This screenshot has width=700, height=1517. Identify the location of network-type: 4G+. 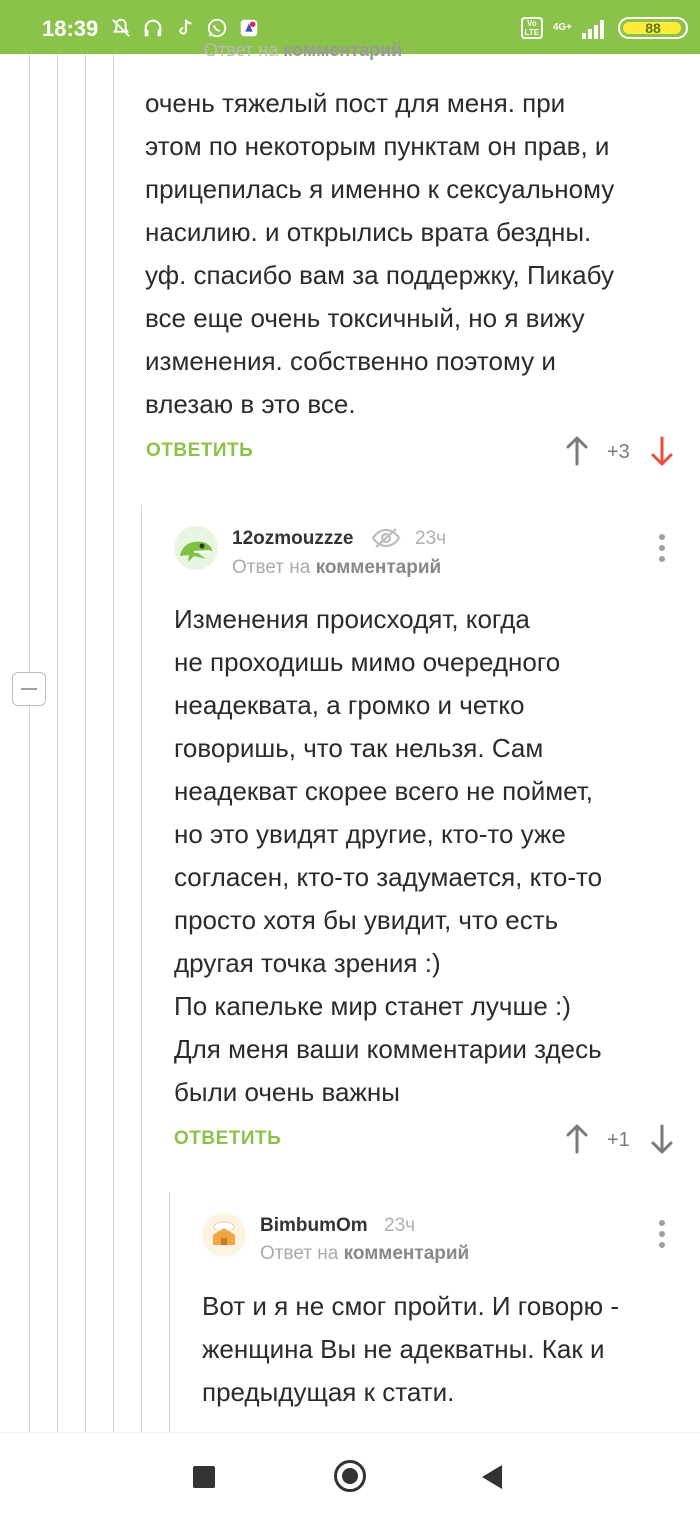
(562, 27).